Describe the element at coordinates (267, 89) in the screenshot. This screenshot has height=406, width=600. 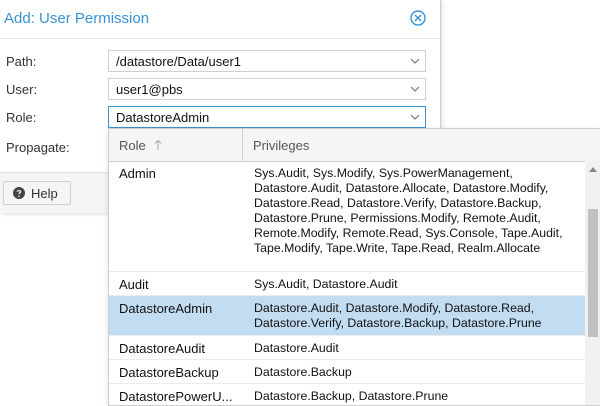
I see `user-combobox: user1@pbs` at that location.